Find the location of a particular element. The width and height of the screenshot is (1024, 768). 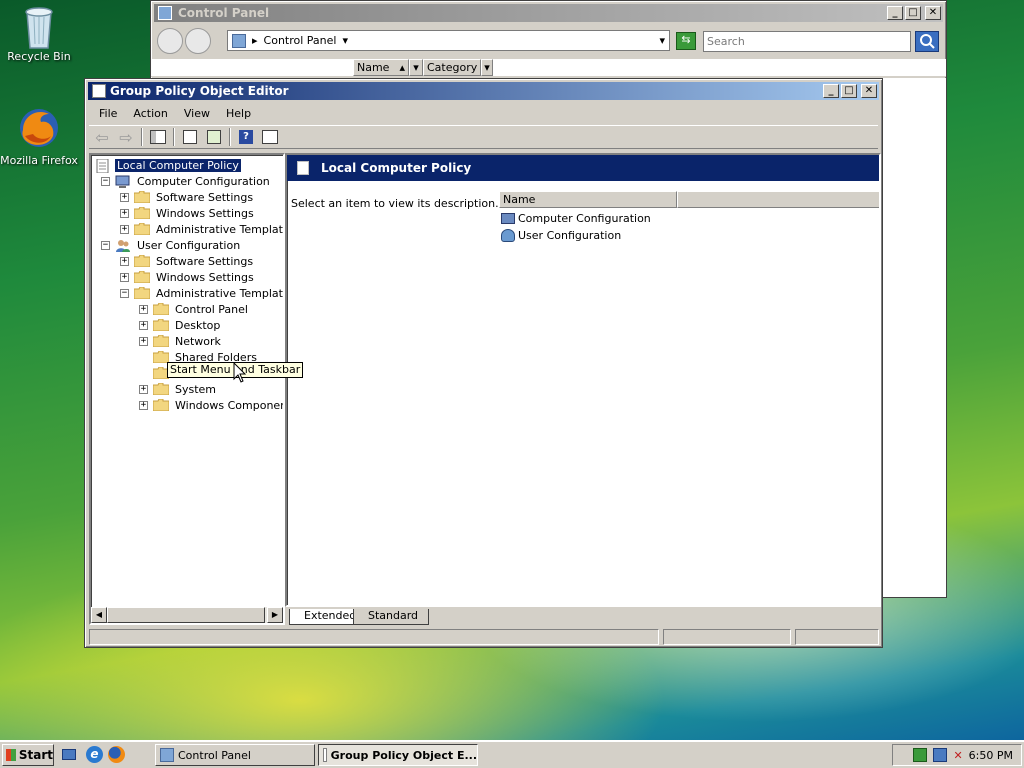

back-button: ⇦ is located at coordinates (102, 137).